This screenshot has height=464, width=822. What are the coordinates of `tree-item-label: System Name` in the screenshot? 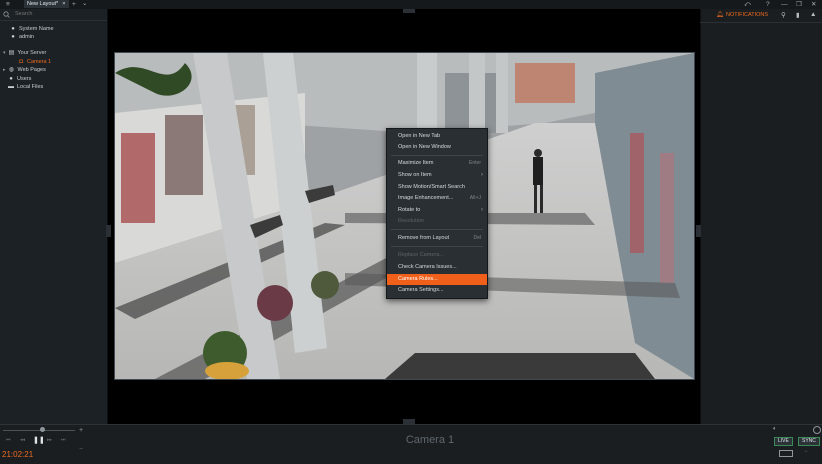 It's located at (36, 29).